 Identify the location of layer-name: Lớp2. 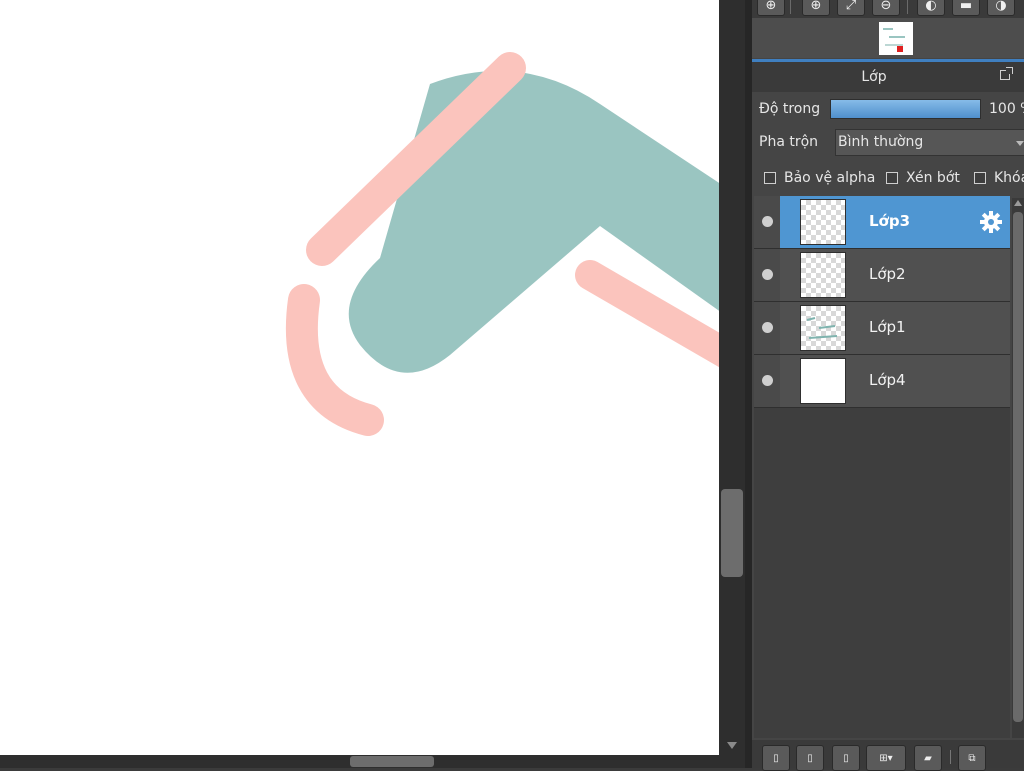
(887, 274).